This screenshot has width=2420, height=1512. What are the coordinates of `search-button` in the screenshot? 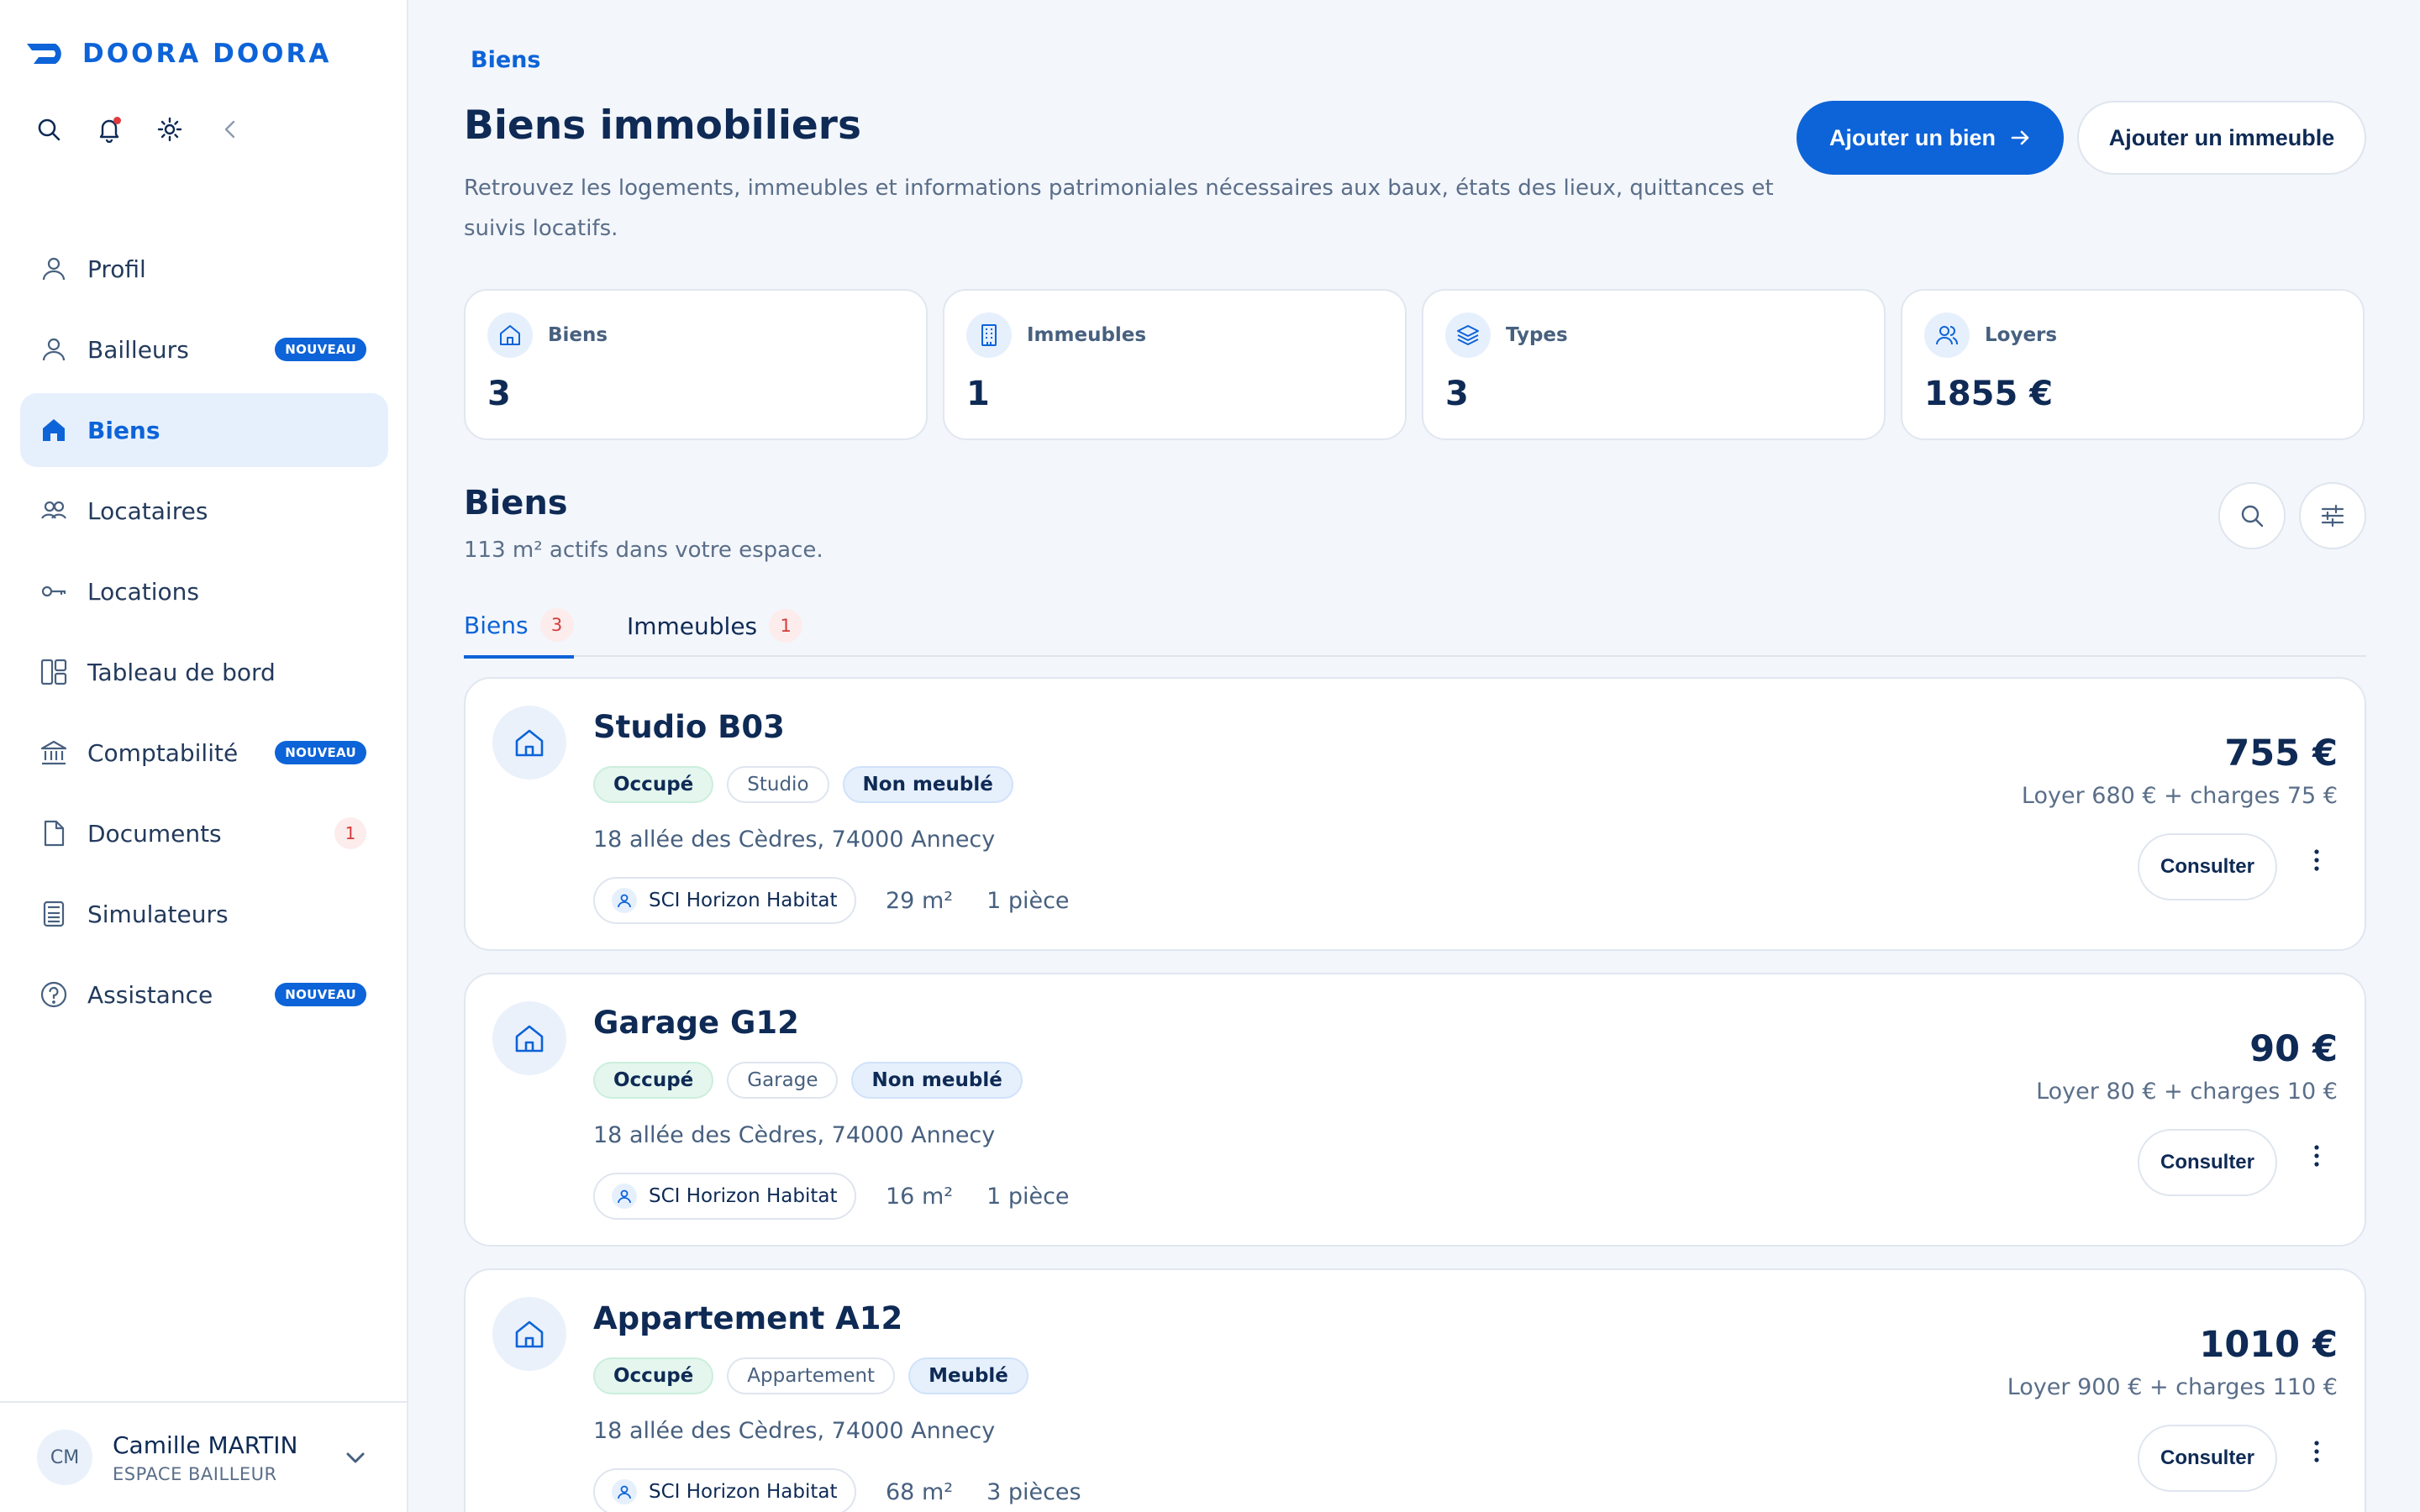 It's located at (2252, 515).